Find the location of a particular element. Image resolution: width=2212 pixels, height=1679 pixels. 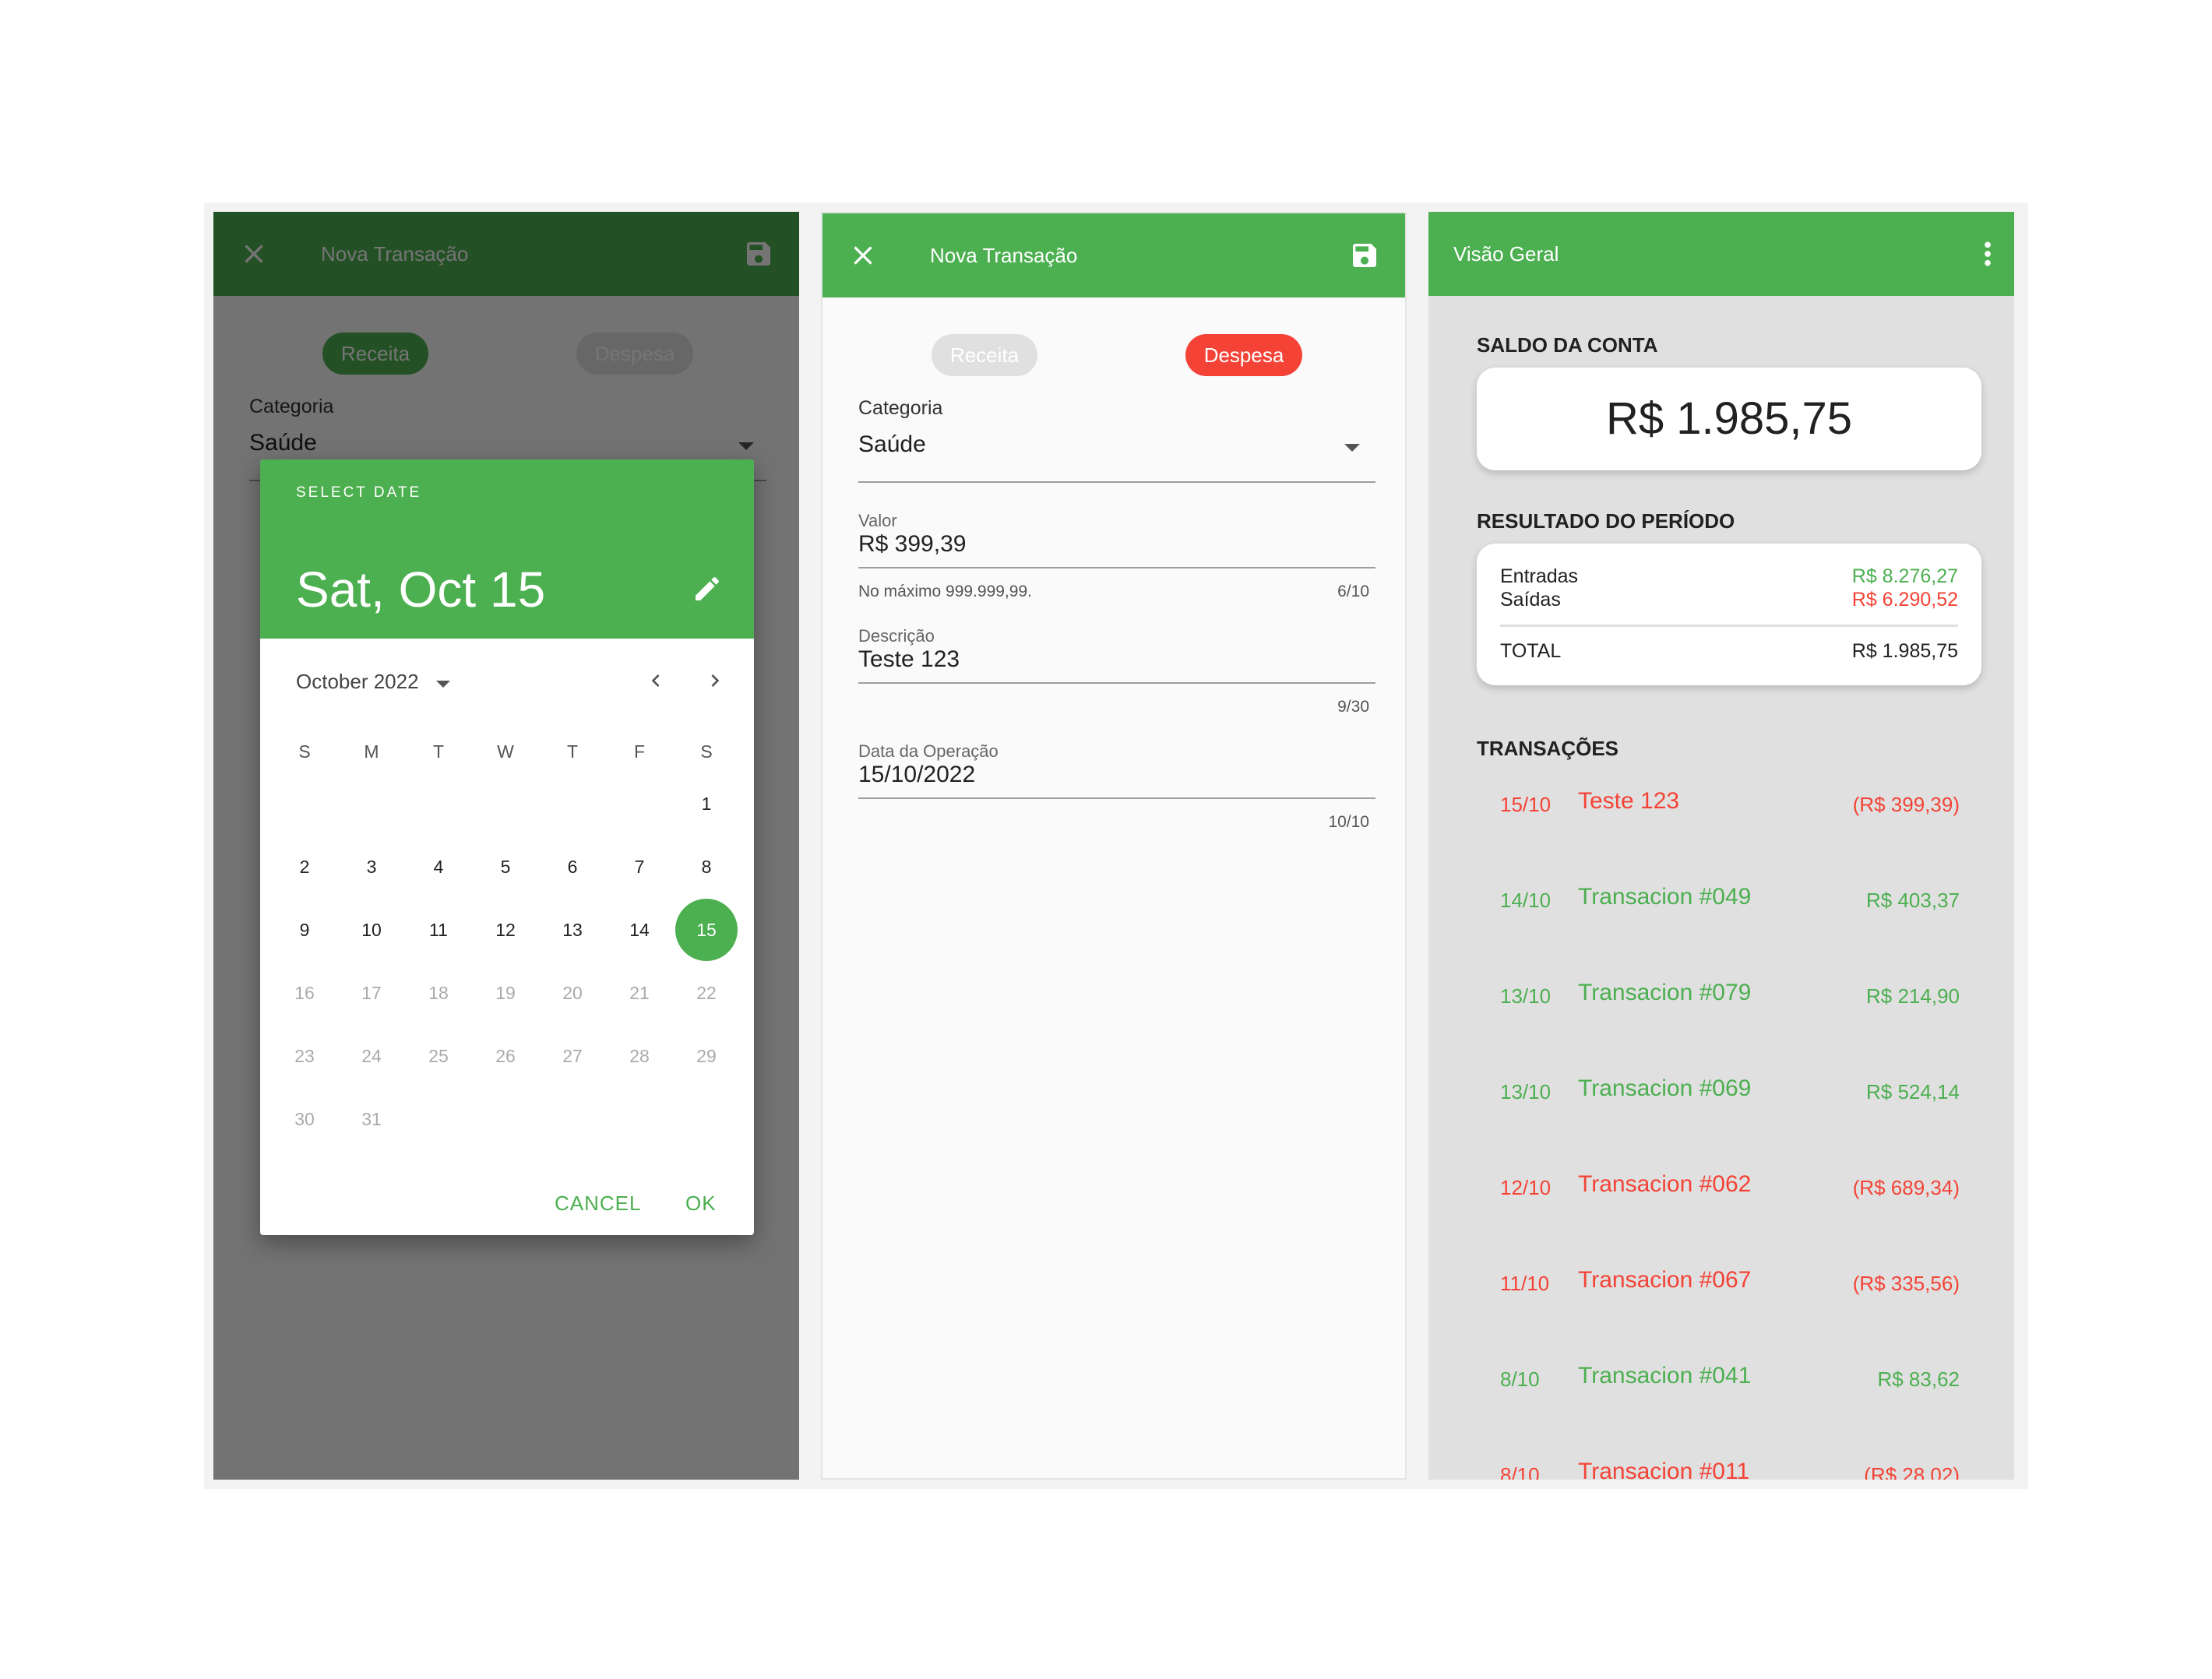

data-operacao-underline is located at coordinates (1116, 798).